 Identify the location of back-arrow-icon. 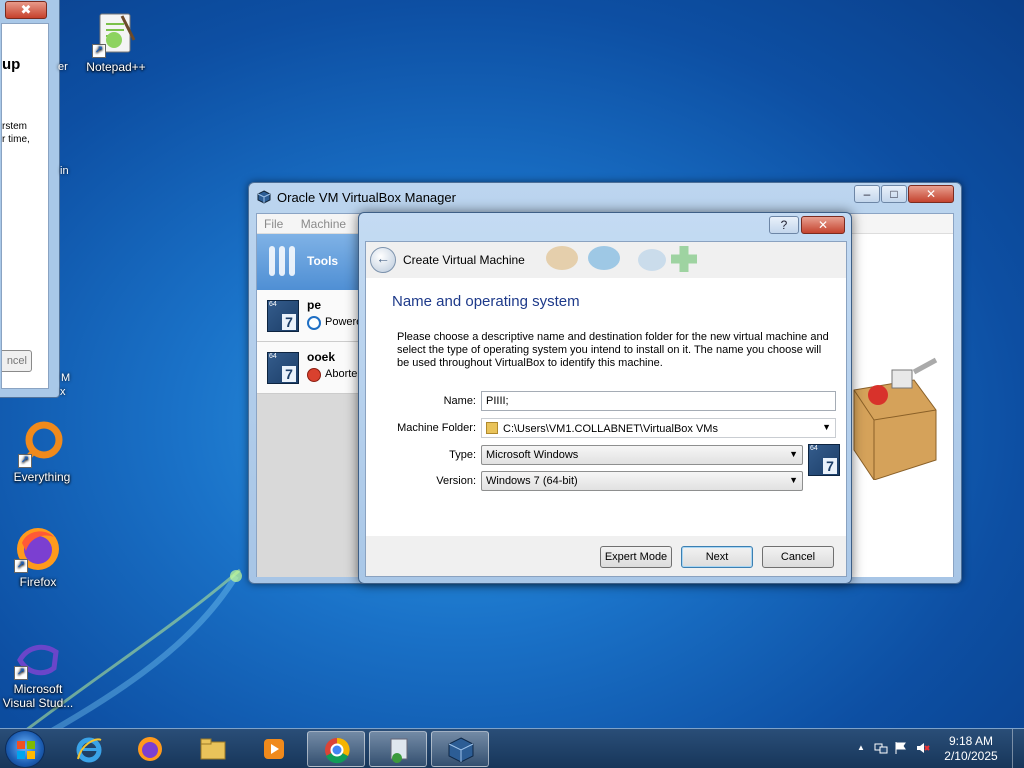
(383, 260).